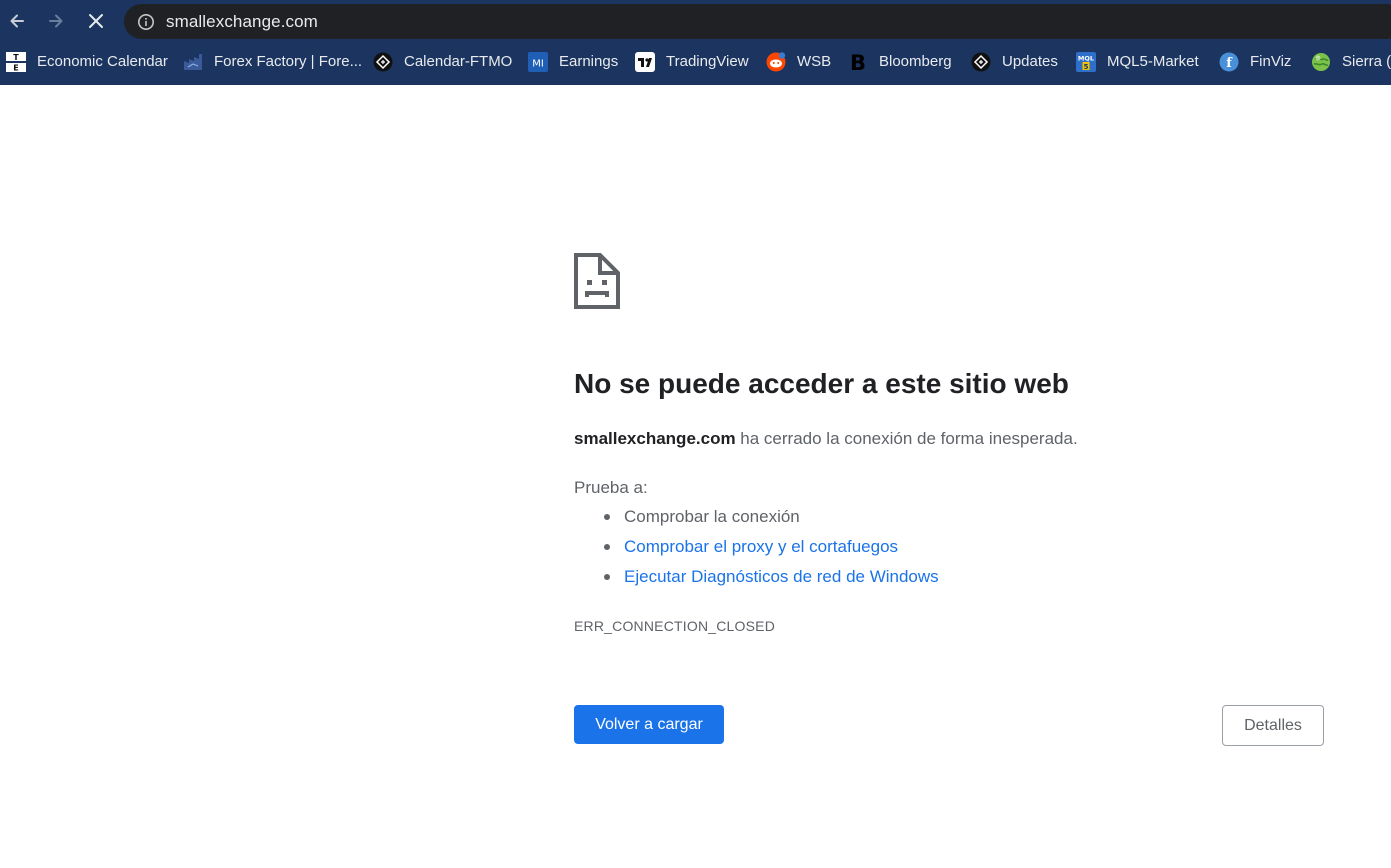 The height and width of the screenshot is (868, 1391). I want to click on bookmark-bloomberg: B Bloomberg, so click(900, 61).